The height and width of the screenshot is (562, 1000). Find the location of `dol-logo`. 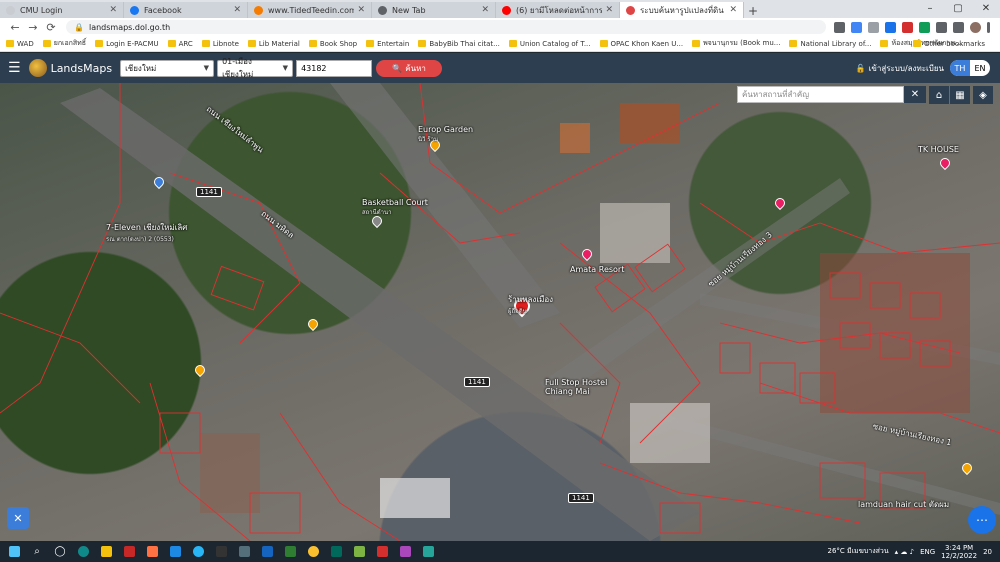

dol-logo is located at coordinates (37, 68).